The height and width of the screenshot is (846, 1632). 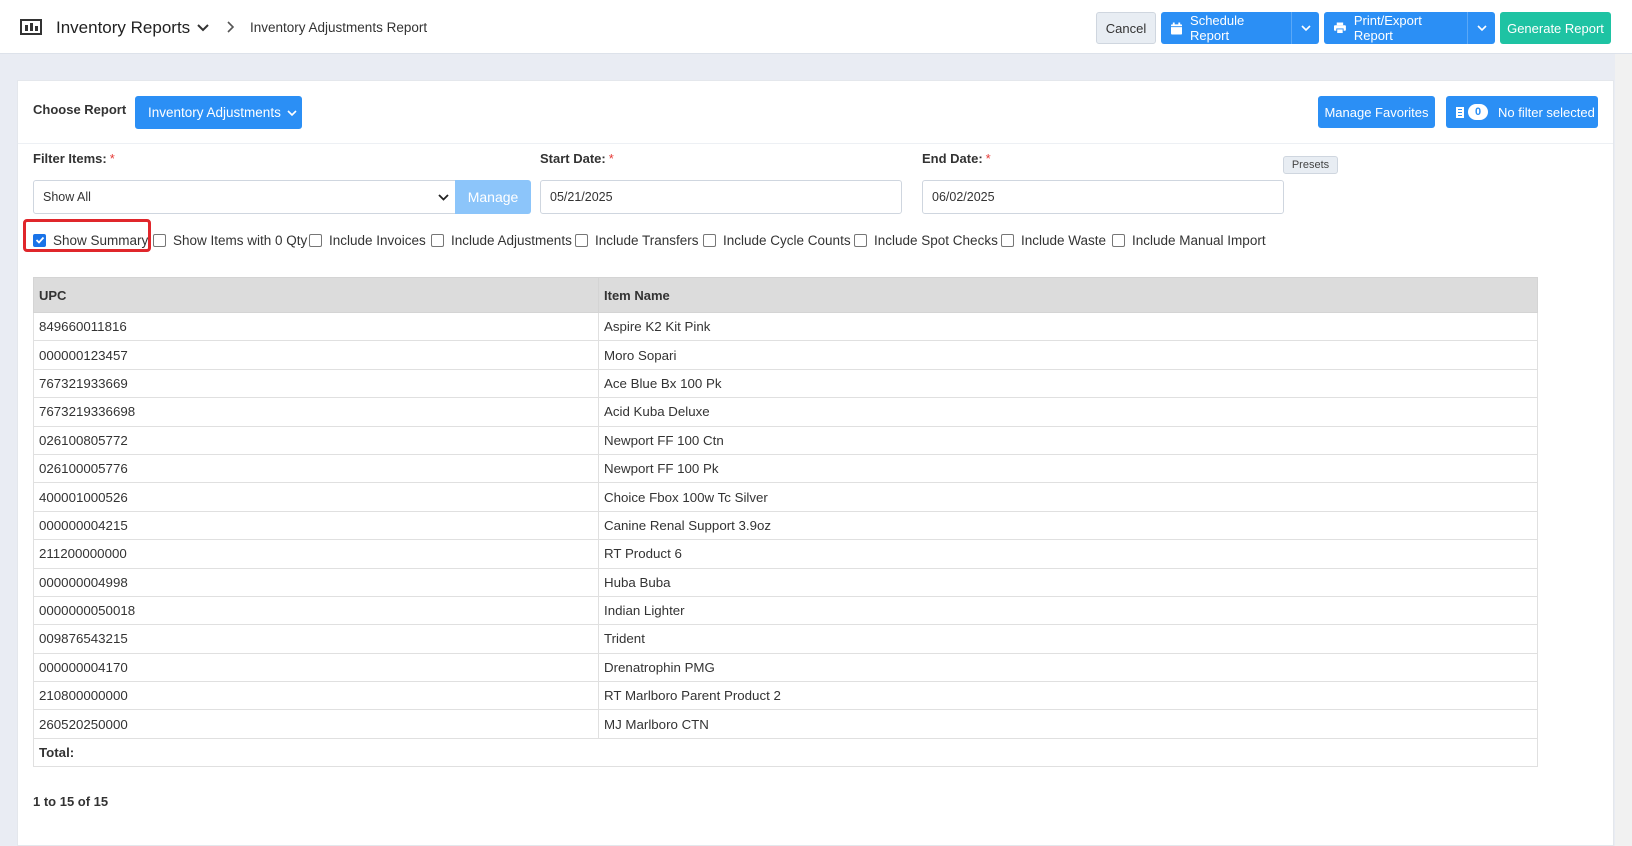 What do you see at coordinates (71, 801) in the screenshot?
I see `pagination-summary: 1 to 15 of 15` at bounding box center [71, 801].